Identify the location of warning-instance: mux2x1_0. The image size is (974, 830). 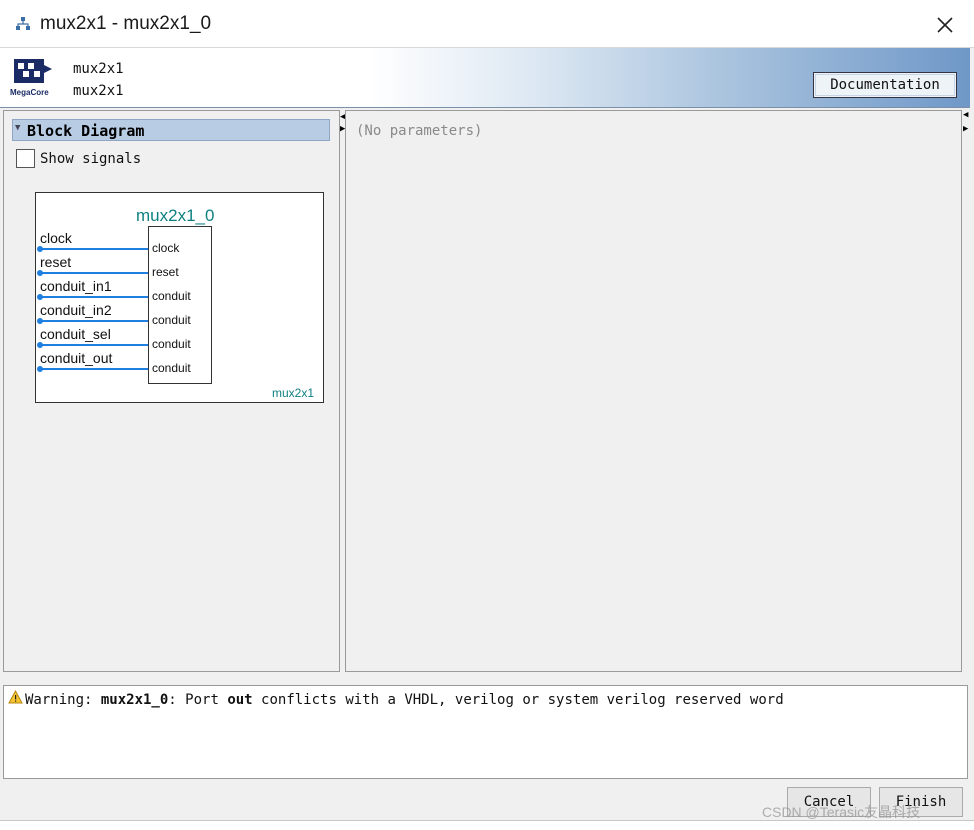
(134, 700).